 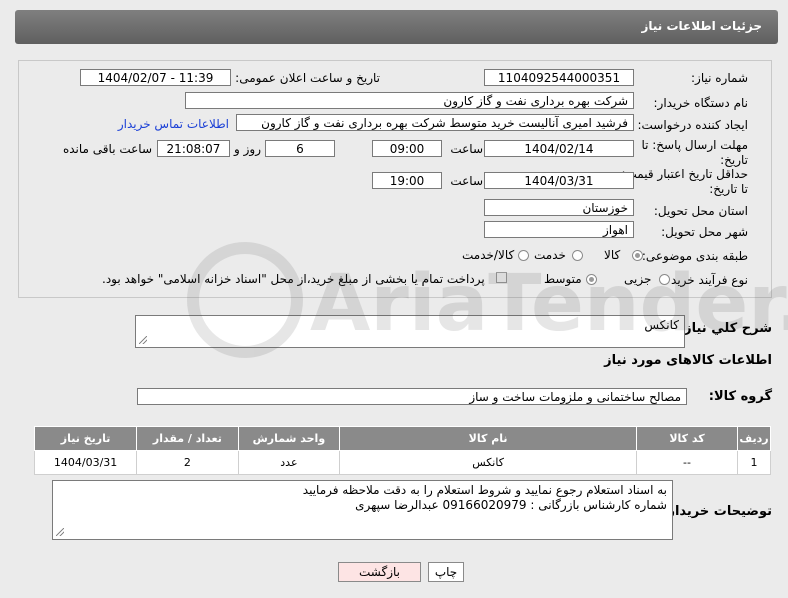 What do you see at coordinates (523, 255) in the screenshot?
I see `category-radio-both` at bounding box center [523, 255].